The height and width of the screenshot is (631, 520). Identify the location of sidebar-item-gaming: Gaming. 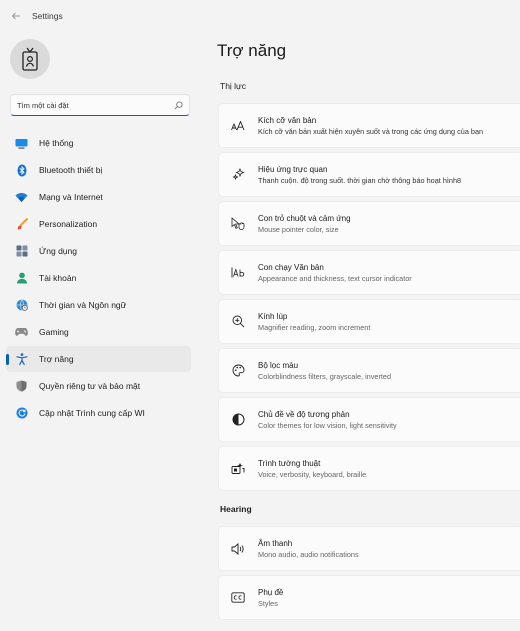
(98, 332).